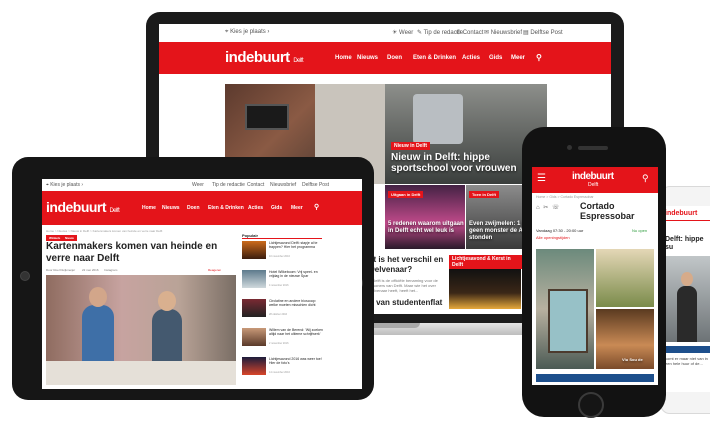  What do you see at coordinates (227, 32) in the screenshot?
I see `pin-icon: ⌖` at bounding box center [227, 32].